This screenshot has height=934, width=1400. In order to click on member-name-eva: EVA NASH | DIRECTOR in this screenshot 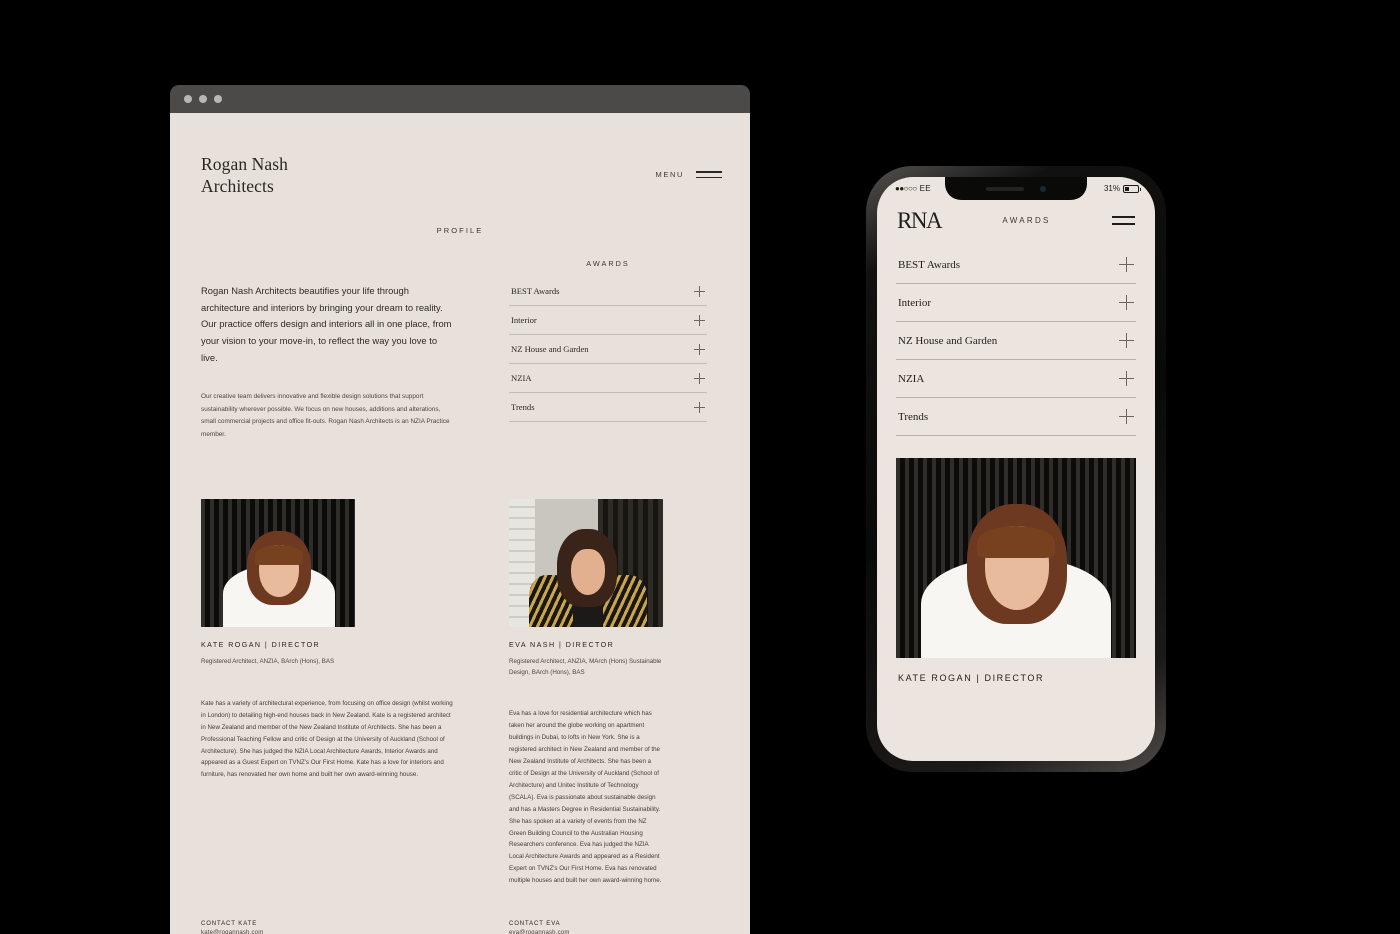, I will do `click(562, 645)`.